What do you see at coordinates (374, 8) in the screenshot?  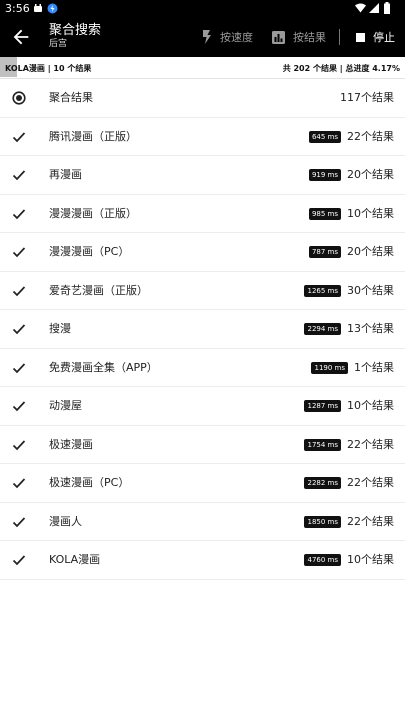 I see `signal-icon` at bounding box center [374, 8].